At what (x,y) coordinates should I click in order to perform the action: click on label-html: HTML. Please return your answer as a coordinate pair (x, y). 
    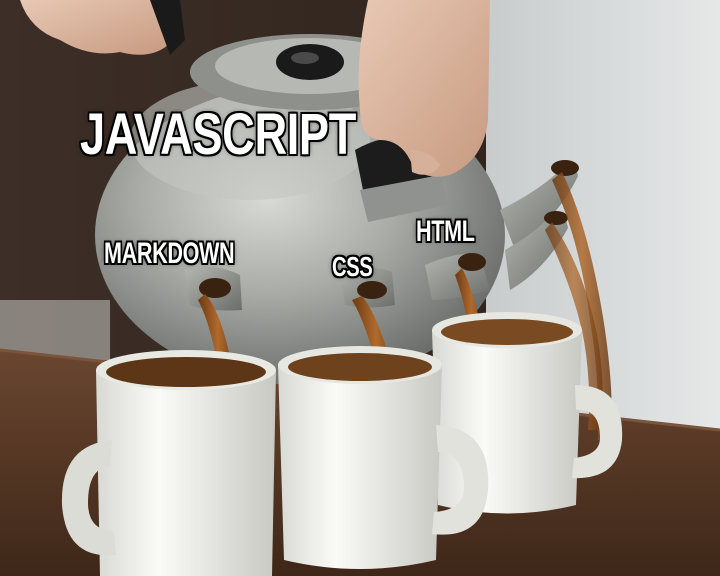
    Looking at the image, I should click on (445, 231).